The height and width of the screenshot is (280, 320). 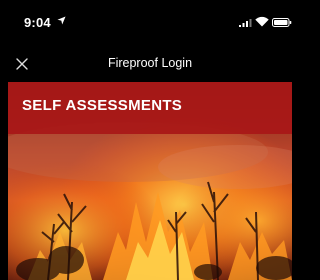 What do you see at coordinates (262, 21) in the screenshot?
I see `wifi-icon` at bounding box center [262, 21].